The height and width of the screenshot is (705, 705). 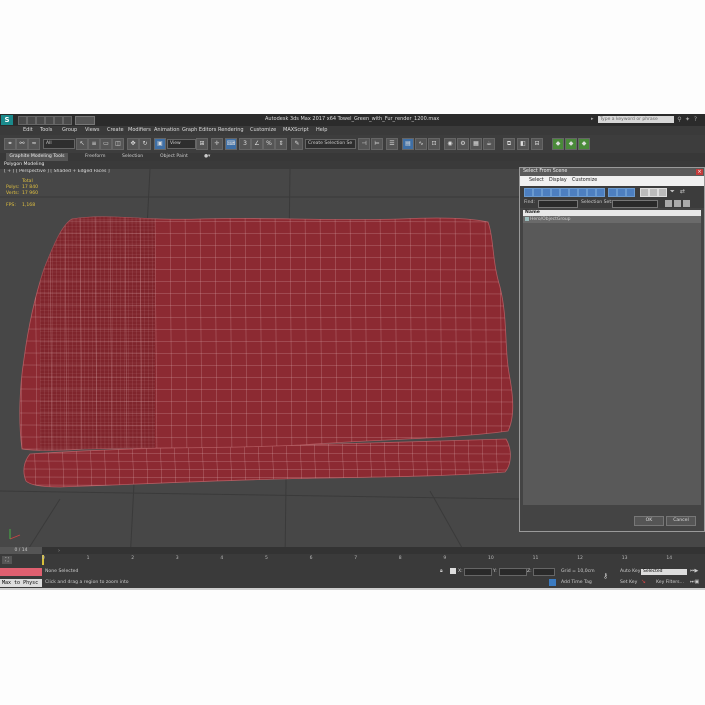 What do you see at coordinates (145, 144) in the screenshot?
I see `rotate-icon: ↻` at bounding box center [145, 144].